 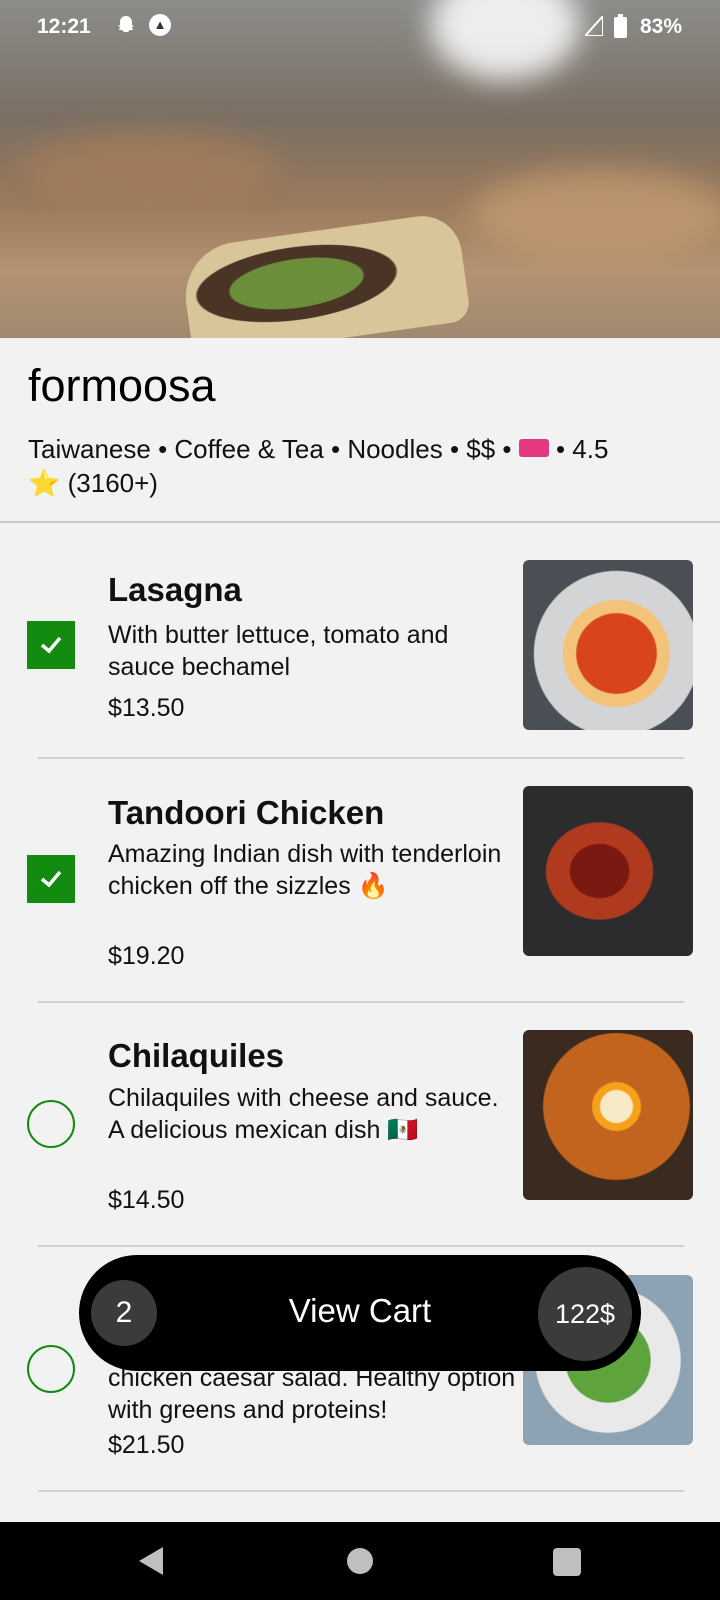 I want to click on item-name: Tandoori Chicken, so click(x=246, y=812).